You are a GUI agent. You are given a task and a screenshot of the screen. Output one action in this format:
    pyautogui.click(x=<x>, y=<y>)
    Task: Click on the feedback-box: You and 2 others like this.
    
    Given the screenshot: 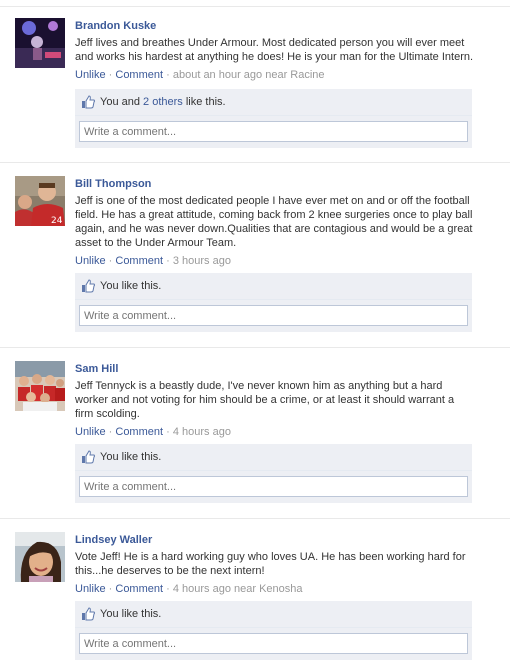 What is the action you would take?
    pyautogui.click(x=273, y=118)
    